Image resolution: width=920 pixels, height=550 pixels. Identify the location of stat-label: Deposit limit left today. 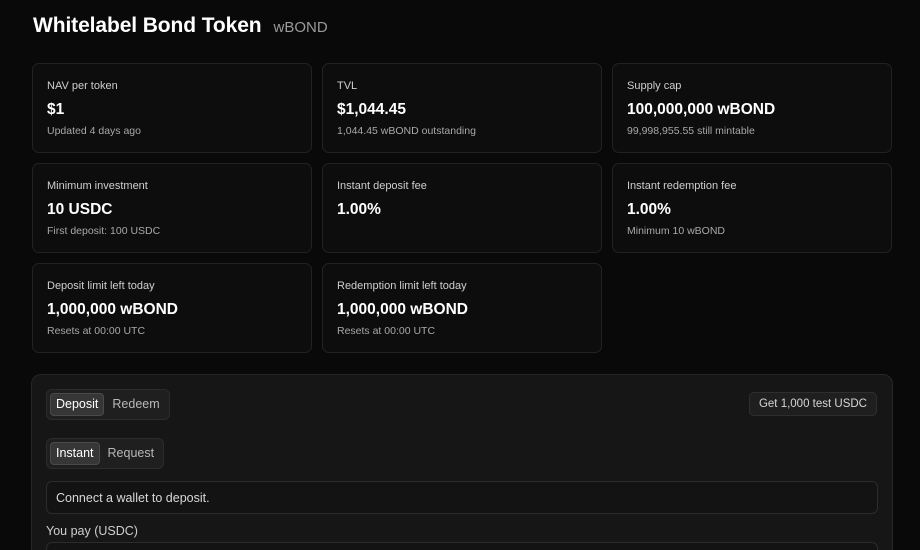
(101, 286).